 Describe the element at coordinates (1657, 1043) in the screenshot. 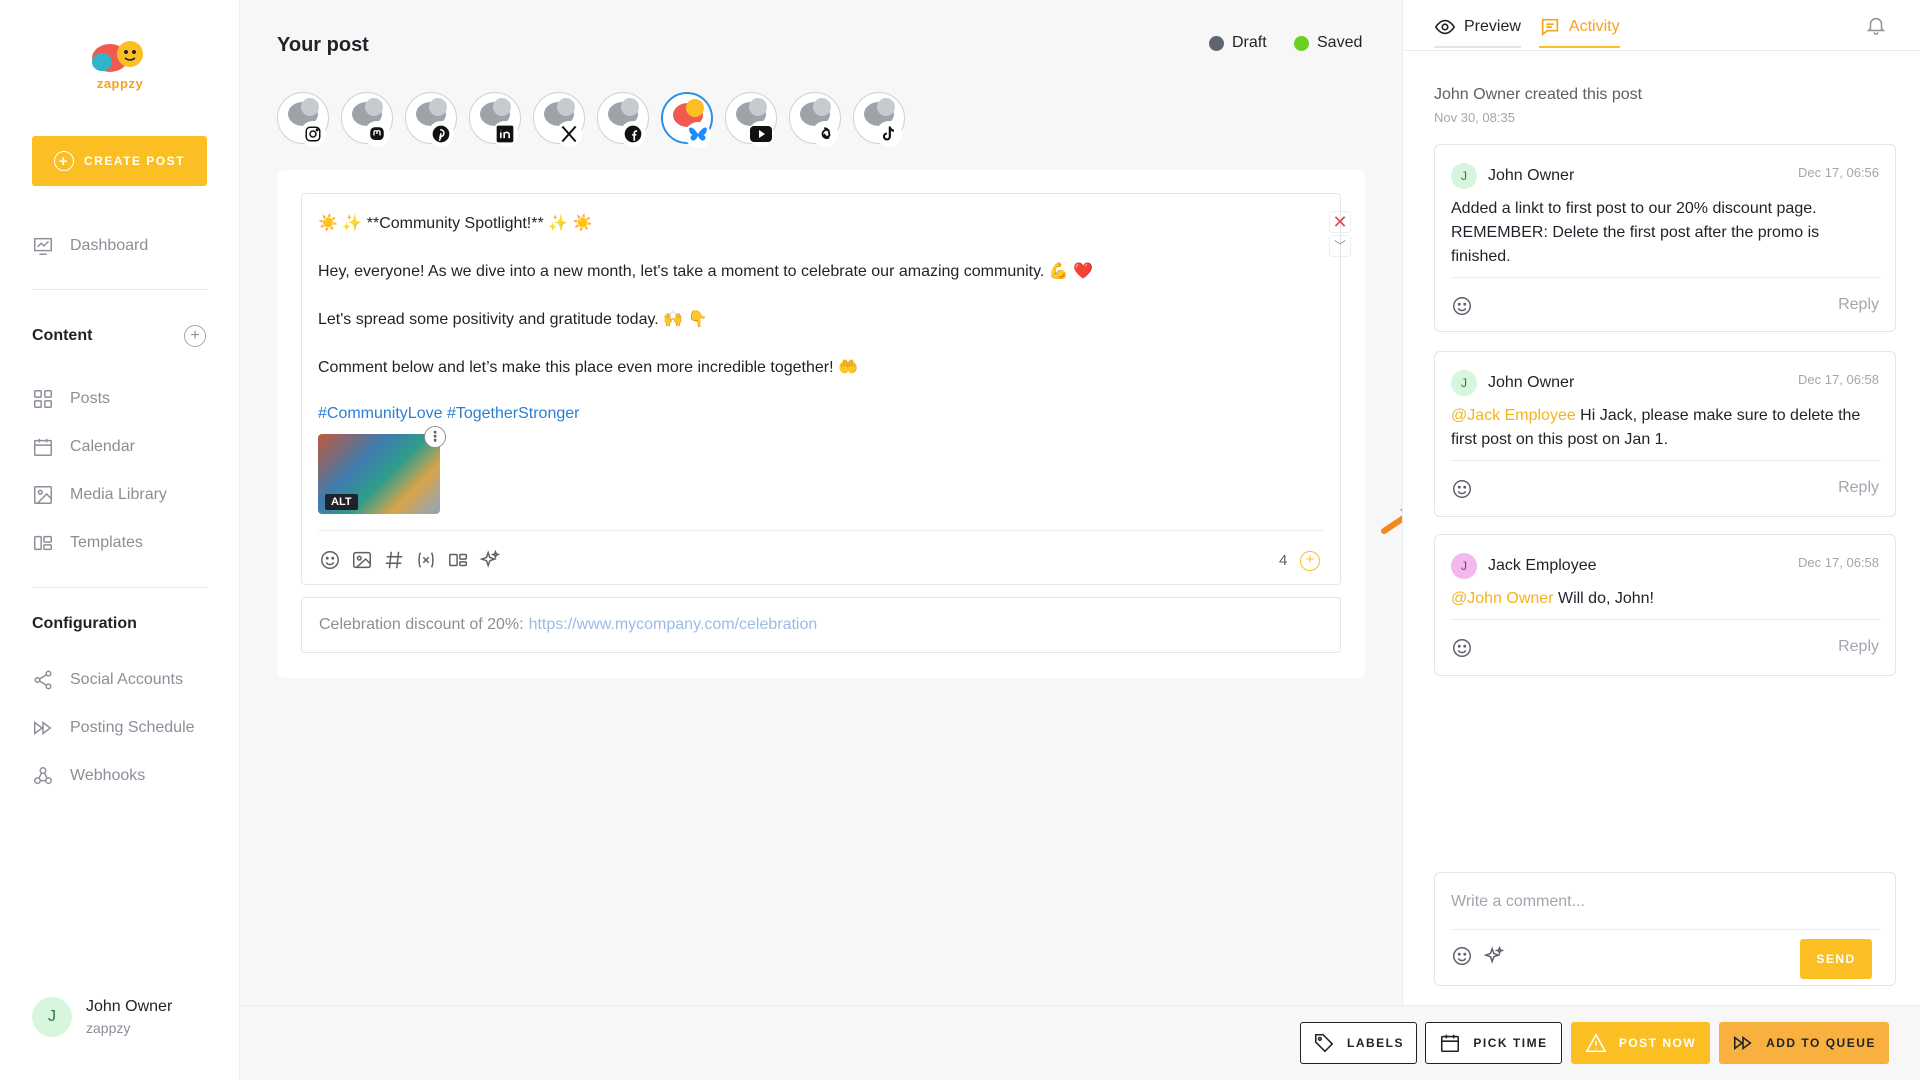

I see `post-now-label: POST NOW` at that location.